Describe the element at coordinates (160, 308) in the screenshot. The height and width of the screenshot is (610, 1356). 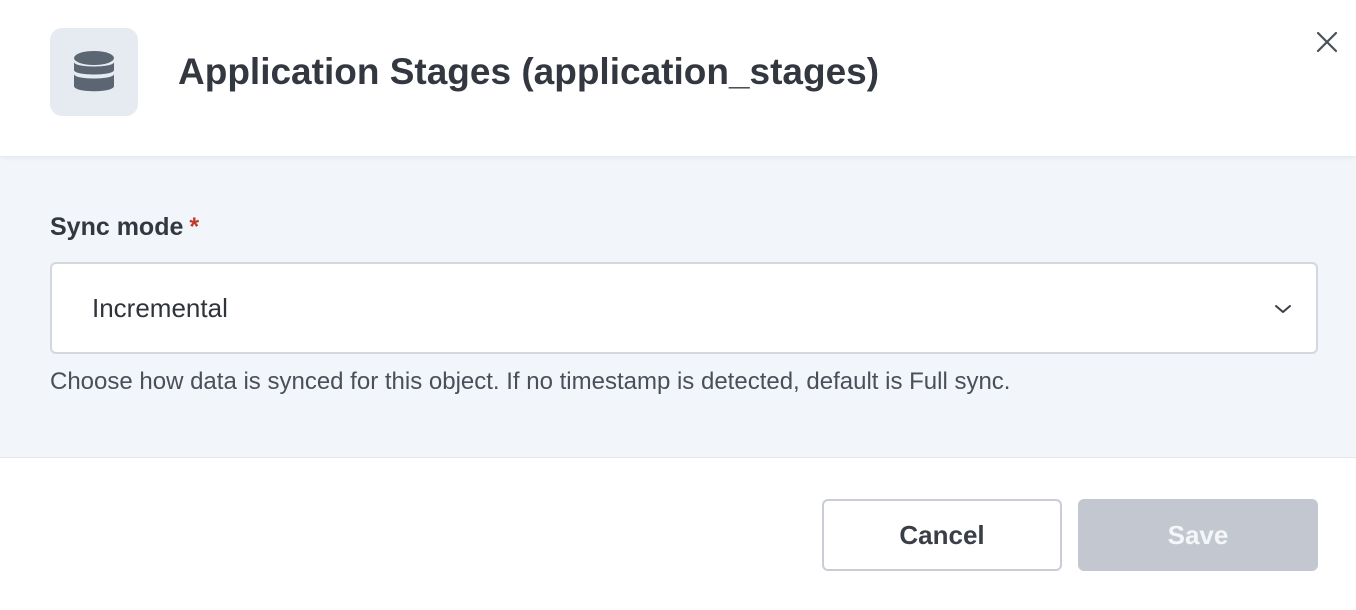
I see `sync-mode-selected-value: Incremental` at that location.